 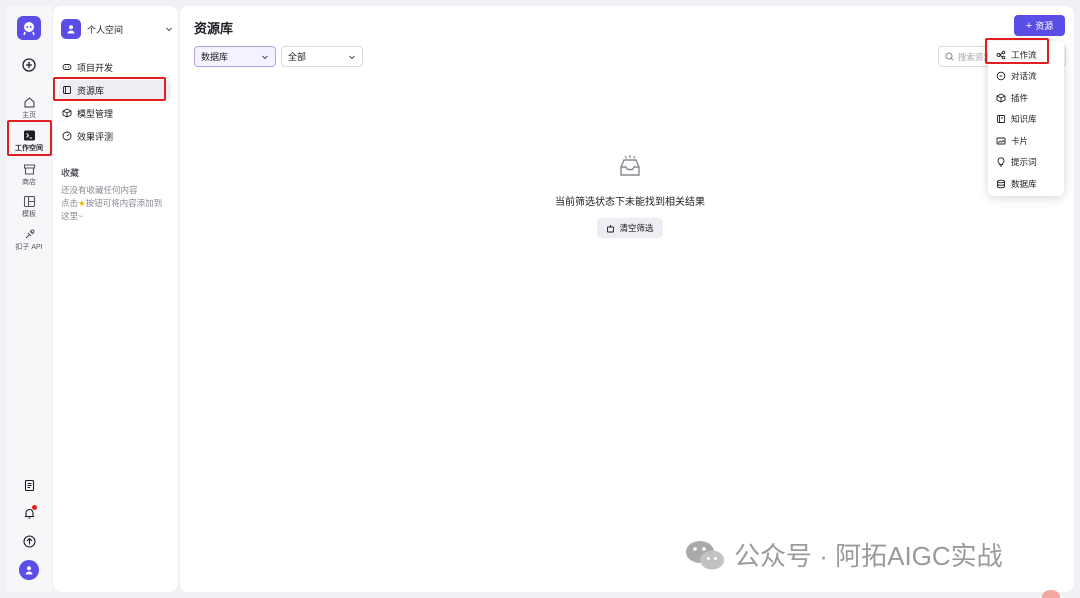 I want to click on gamepad-icon, so click(x=67, y=67).